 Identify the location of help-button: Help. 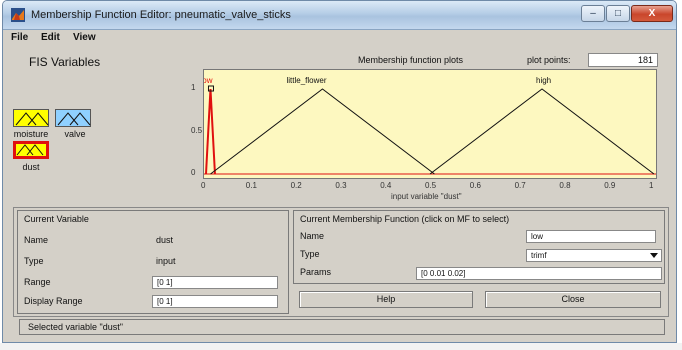
(386, 299).